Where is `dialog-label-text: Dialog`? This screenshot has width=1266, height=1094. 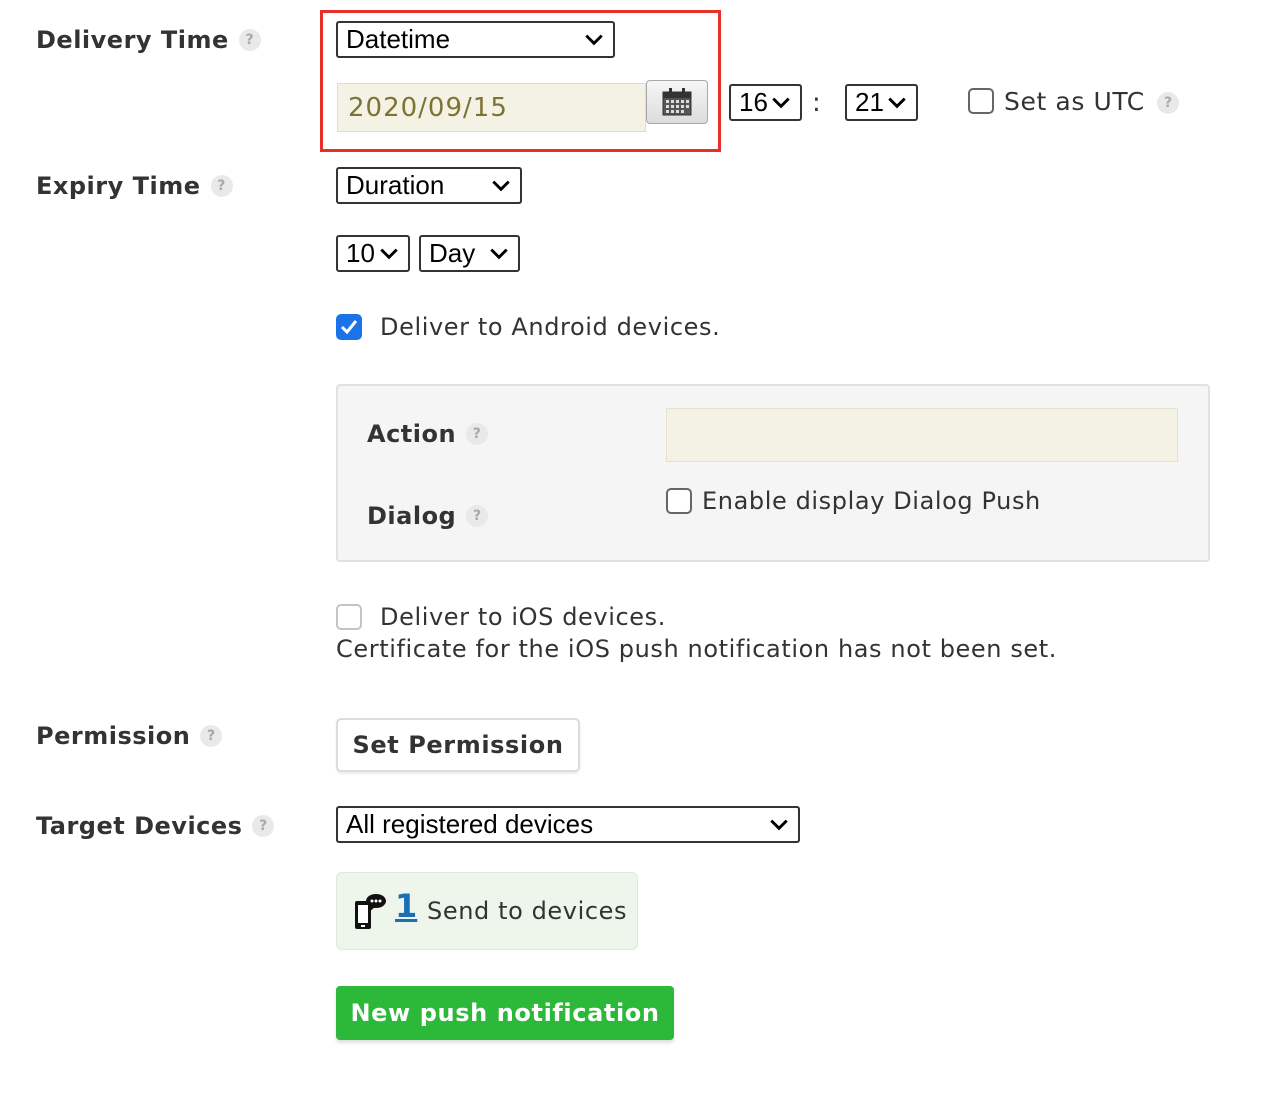 dialog-label-text: Dialog is located at coordinates (412, 516).